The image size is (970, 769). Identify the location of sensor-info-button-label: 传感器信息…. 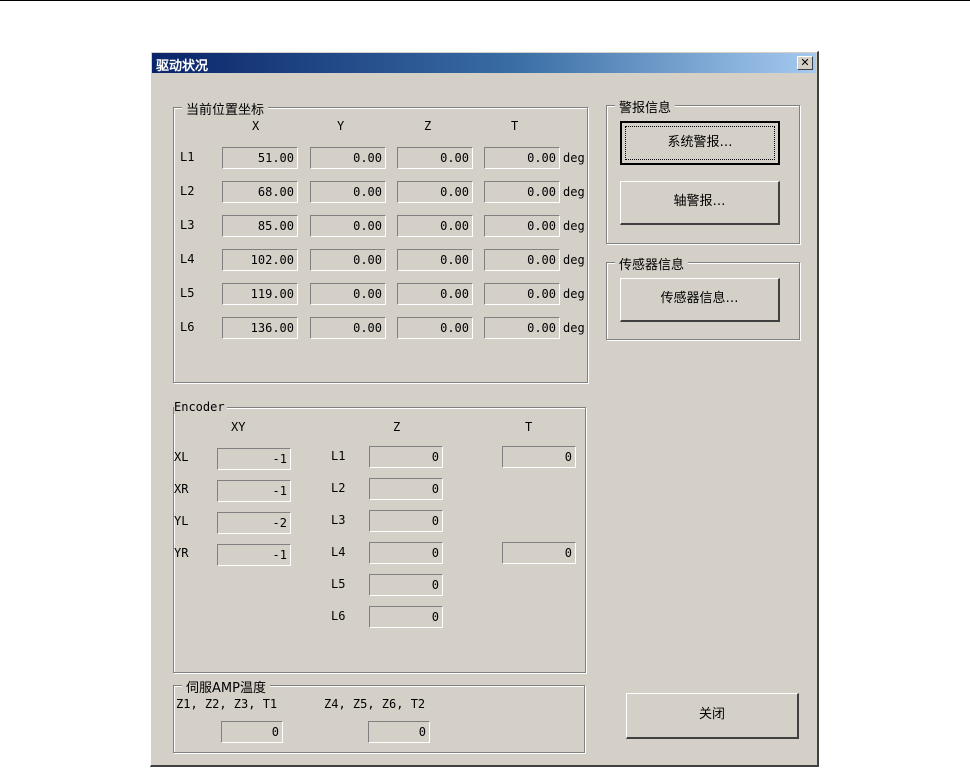
(699, 298).